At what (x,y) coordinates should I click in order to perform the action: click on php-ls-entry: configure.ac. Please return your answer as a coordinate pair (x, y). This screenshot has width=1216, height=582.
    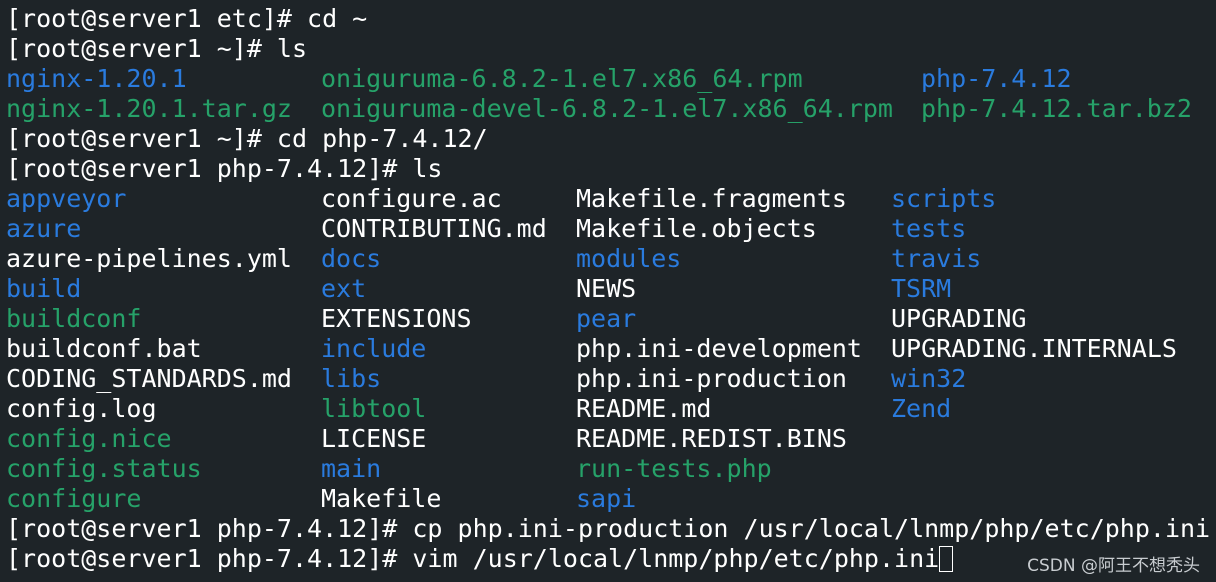
    Looking at the image, I should click on (411, 198).